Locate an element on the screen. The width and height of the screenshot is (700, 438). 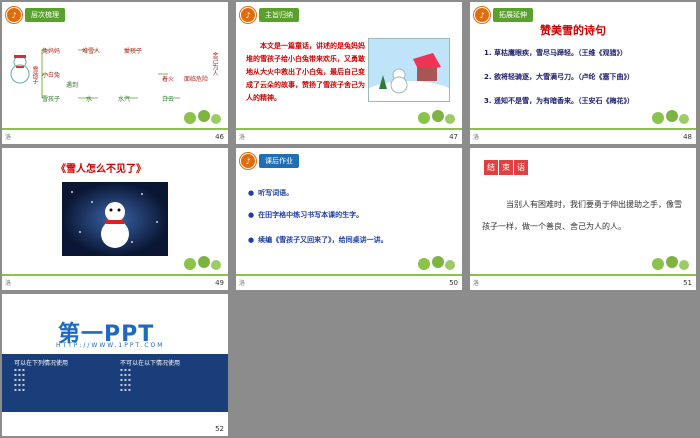
slide-header: ♪ 主旨归纳 is located at coordinates (269, 15).